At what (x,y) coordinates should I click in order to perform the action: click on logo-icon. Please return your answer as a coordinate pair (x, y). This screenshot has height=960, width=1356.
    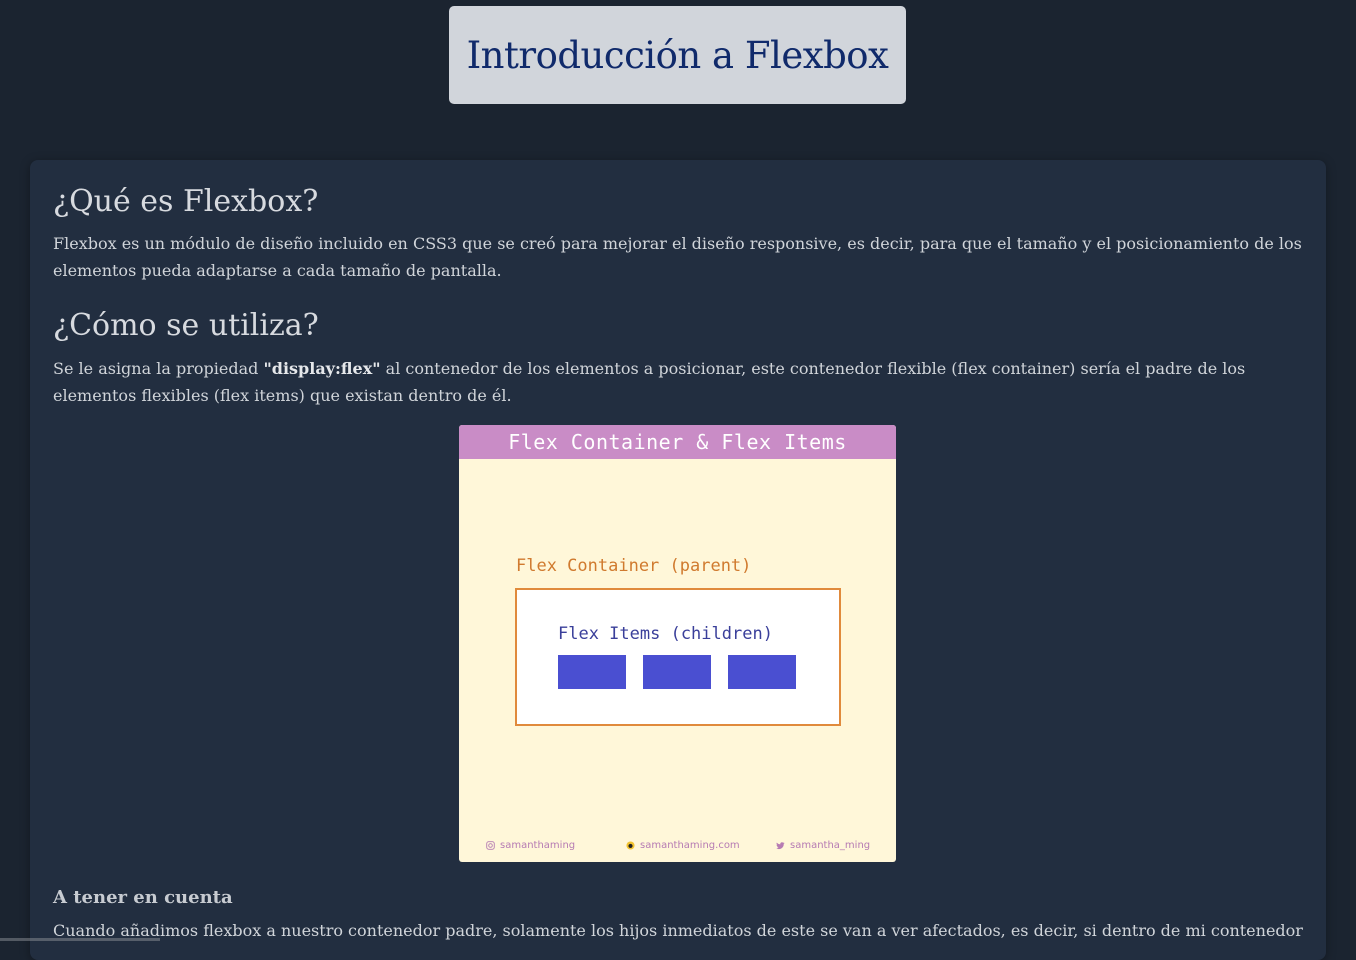
    Looking at the image, I should click on (630, 845).